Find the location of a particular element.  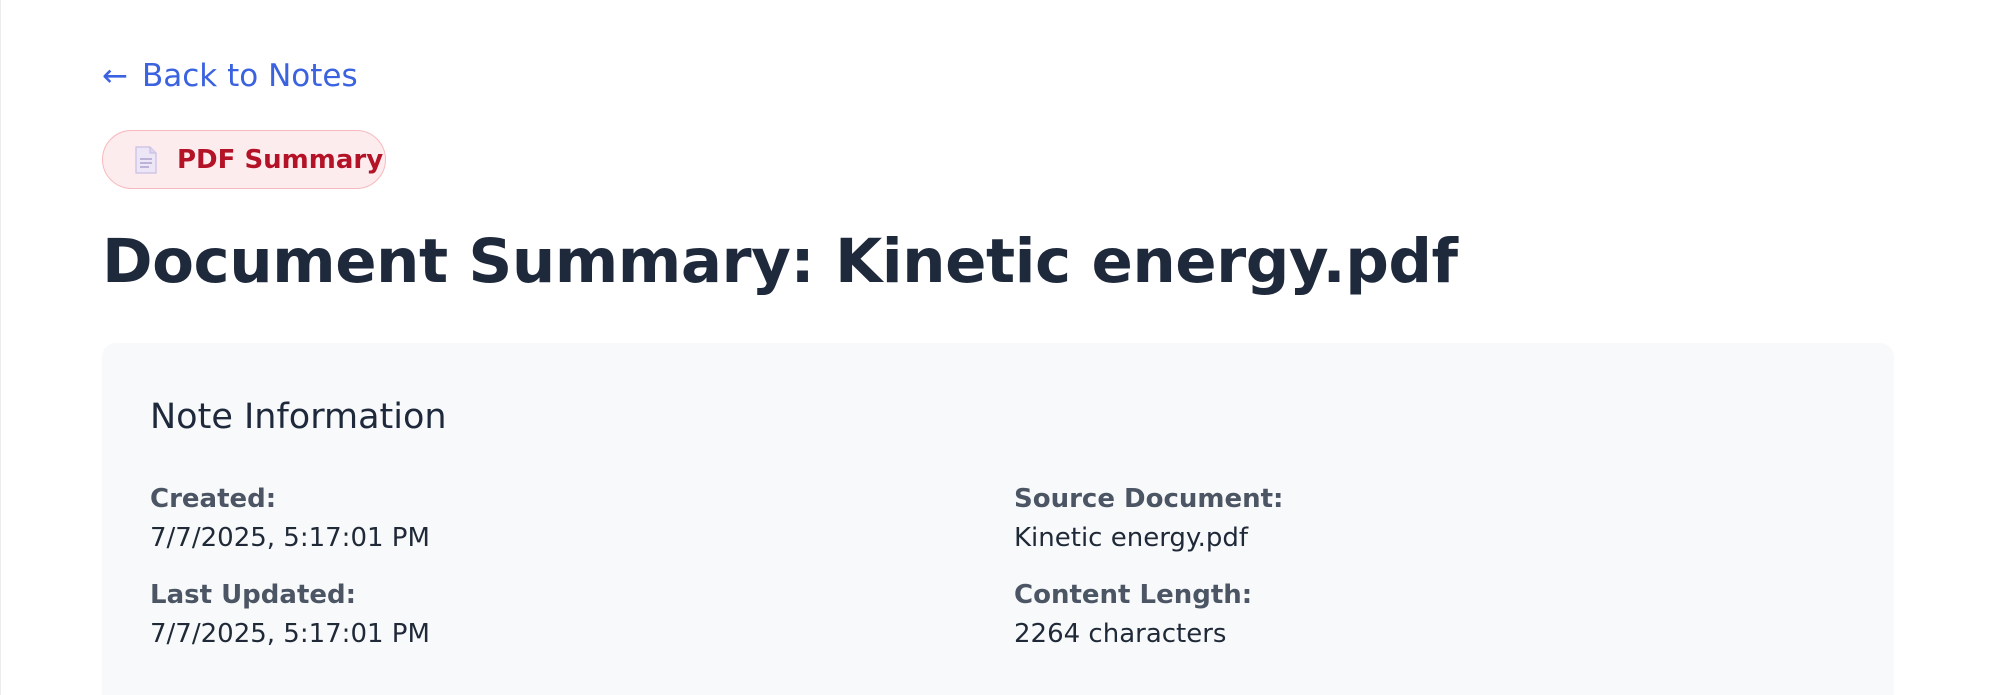

last-updated-field: Last Updated: 7/7/2025, 5:17:01 PM is located at coordinates (290, 615).